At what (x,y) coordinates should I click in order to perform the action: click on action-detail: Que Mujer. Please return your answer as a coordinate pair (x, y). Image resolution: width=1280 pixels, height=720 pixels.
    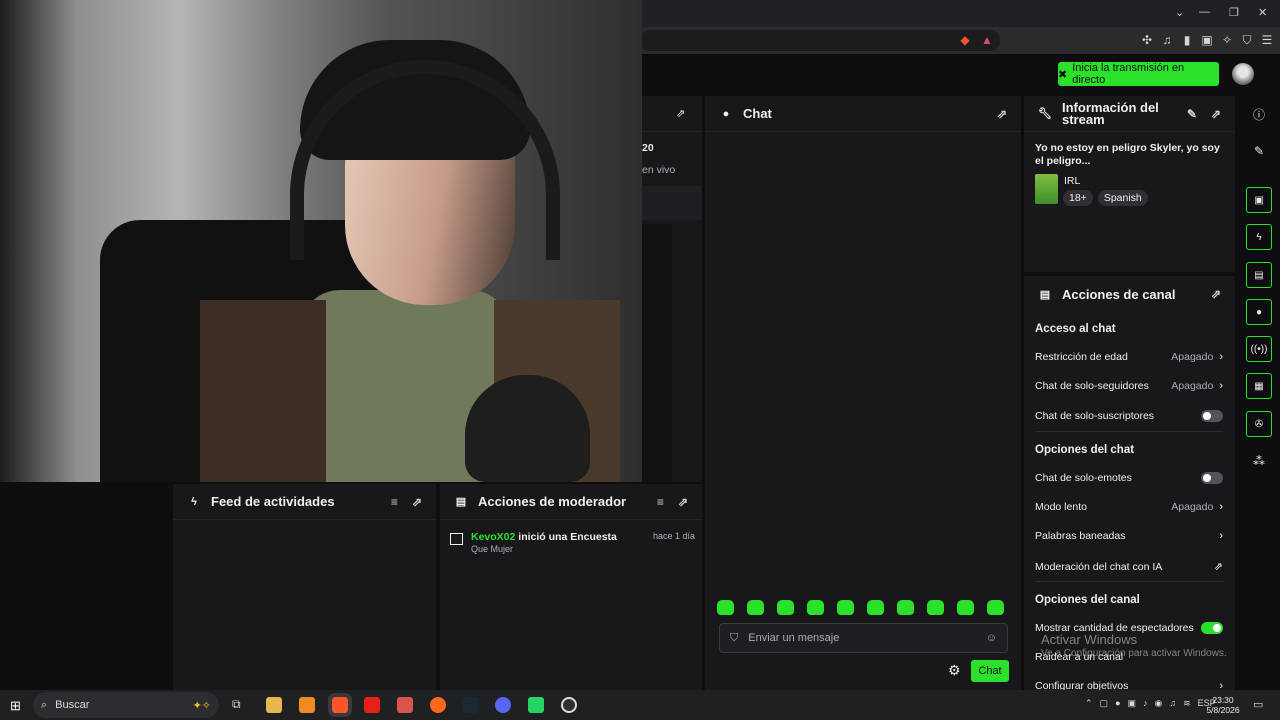
    Looking at the image, I should click on (492, 549).